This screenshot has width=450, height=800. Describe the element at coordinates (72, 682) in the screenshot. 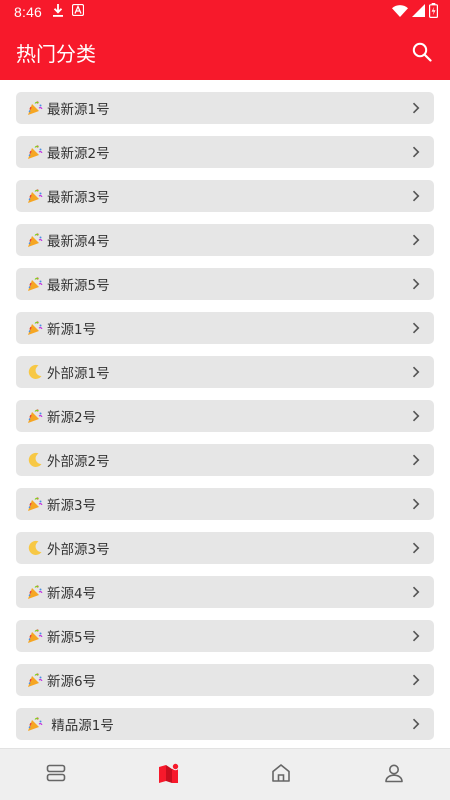

I see `list-item-label: 新源6号` at that location.